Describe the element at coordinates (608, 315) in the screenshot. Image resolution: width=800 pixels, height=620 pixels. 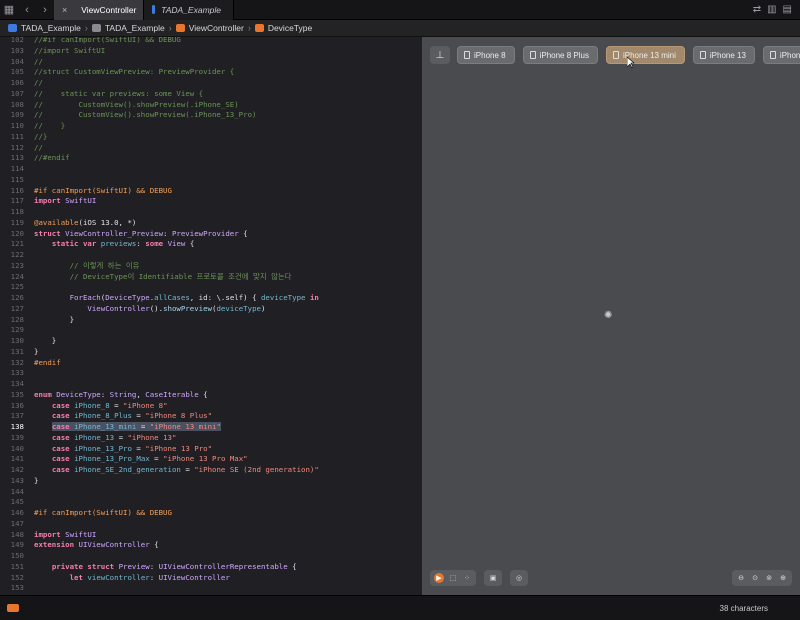
I see `loading-spinner-icon: ✺` at that location.